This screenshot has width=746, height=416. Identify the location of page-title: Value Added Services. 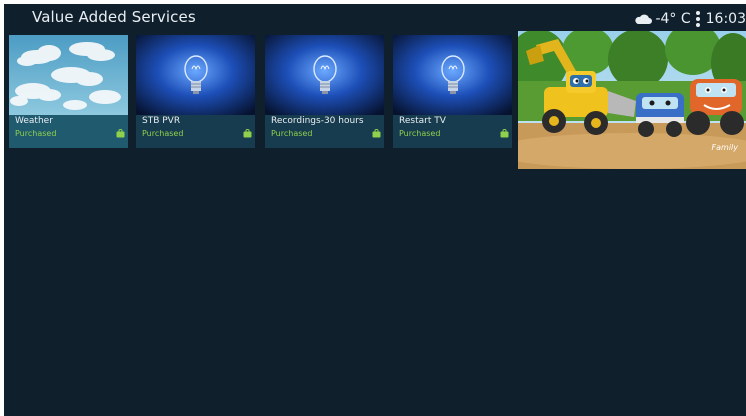
(114, 17).